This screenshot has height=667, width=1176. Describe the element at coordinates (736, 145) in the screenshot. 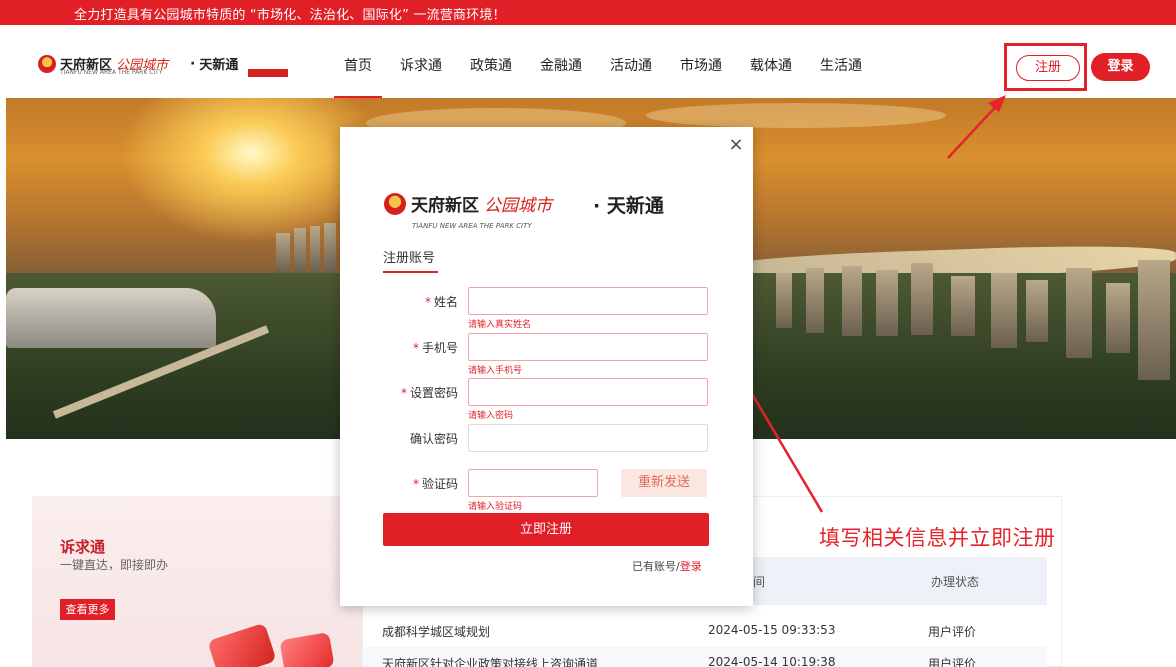

I see `close-icon: ×` at that location.